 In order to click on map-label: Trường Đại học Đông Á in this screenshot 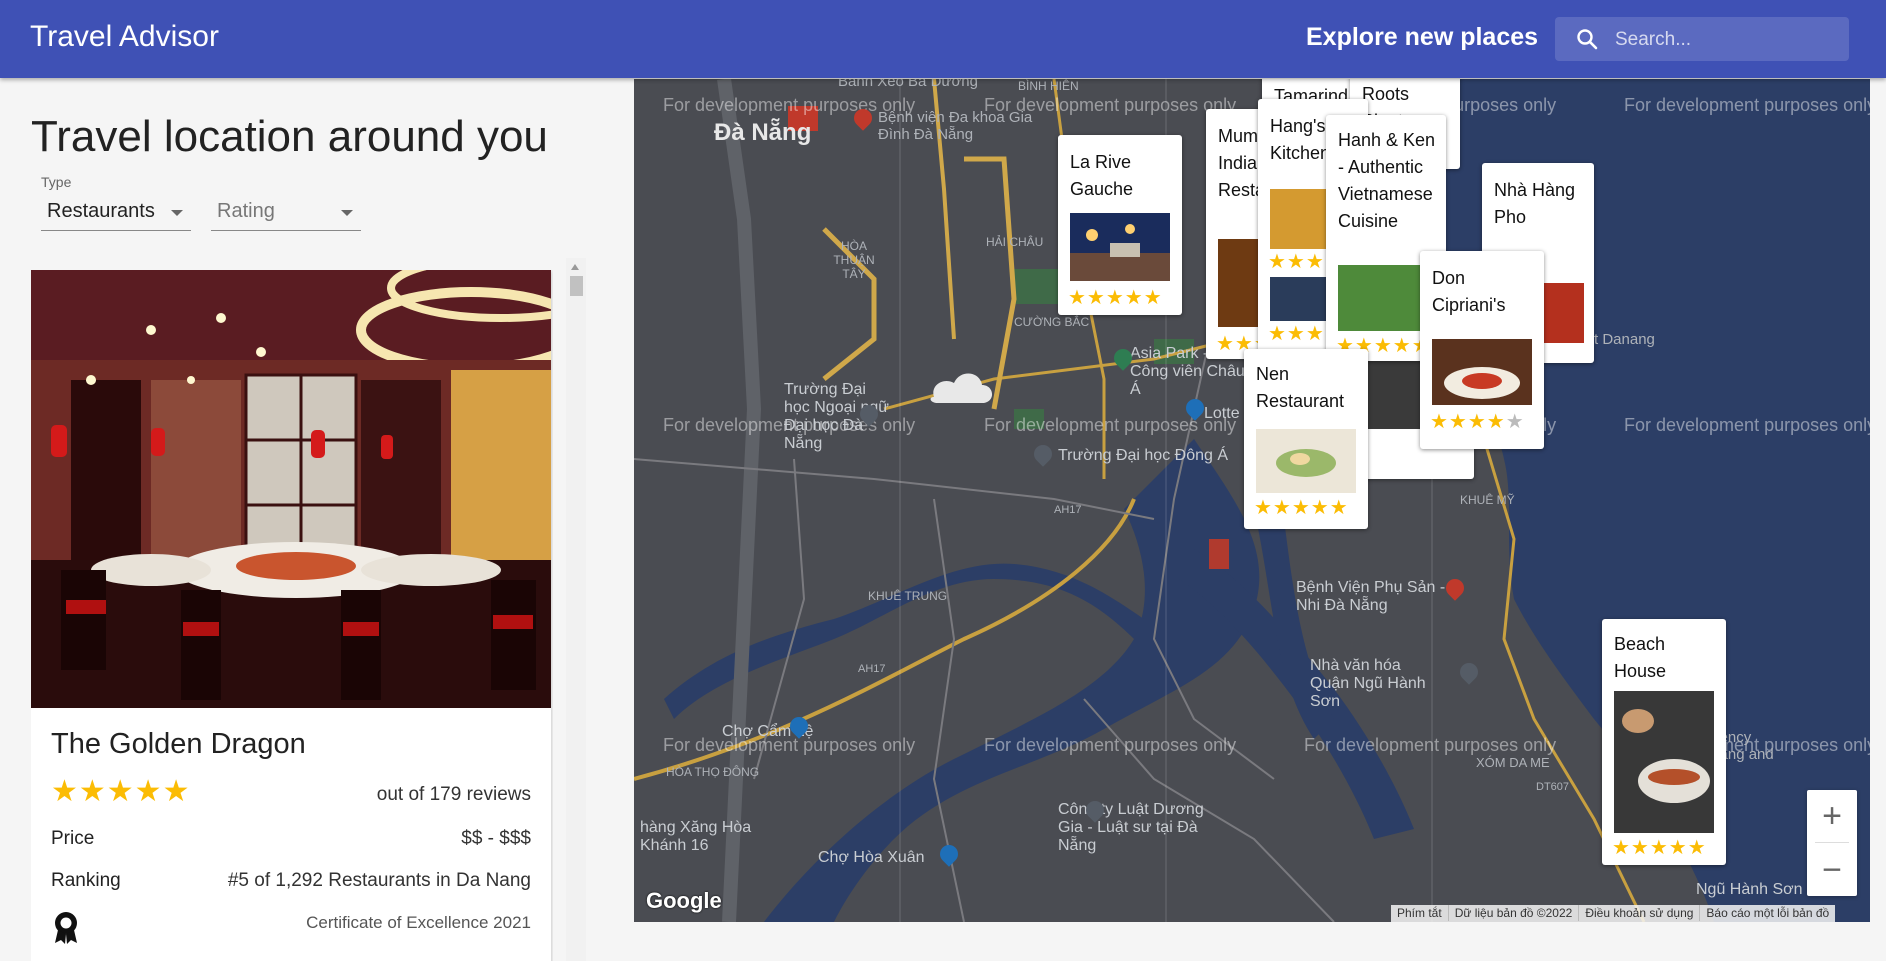, I will do `click(1143, 455)`.